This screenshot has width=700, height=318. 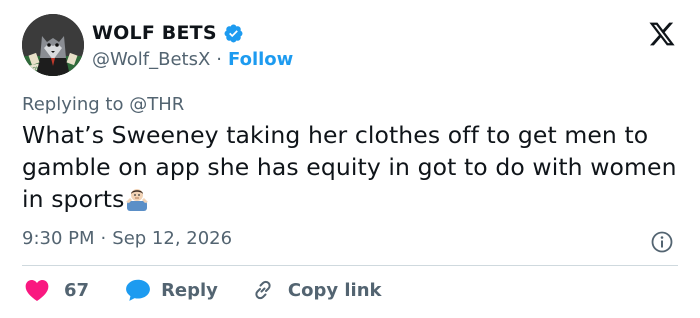 What do you see at coordinates (76, 104) in the screenshot?
I see `replying-to-prefix: Replying to` at bounding box center [76, 104].